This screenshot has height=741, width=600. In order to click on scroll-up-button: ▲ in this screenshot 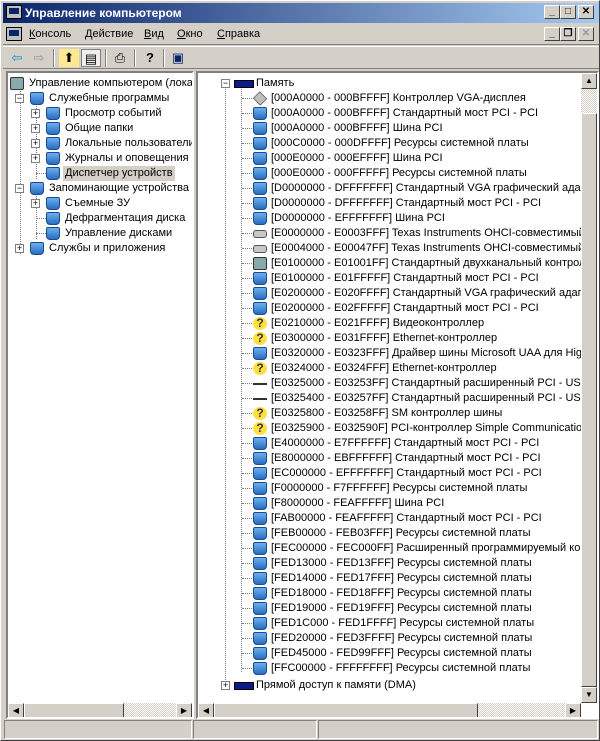, I will do `click(589, 81)`.